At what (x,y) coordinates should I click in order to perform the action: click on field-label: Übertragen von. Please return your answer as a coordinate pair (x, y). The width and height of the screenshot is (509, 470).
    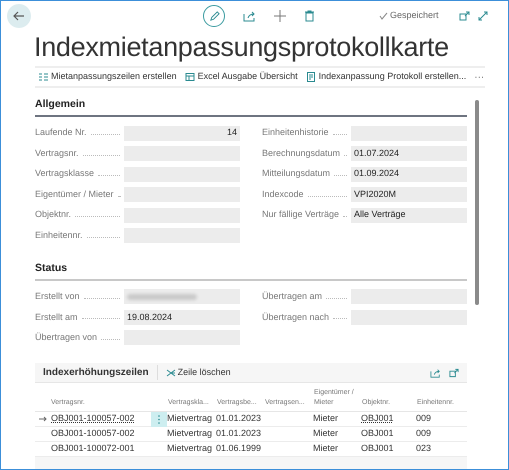
    Looking at the image, I should click on (66, 337).